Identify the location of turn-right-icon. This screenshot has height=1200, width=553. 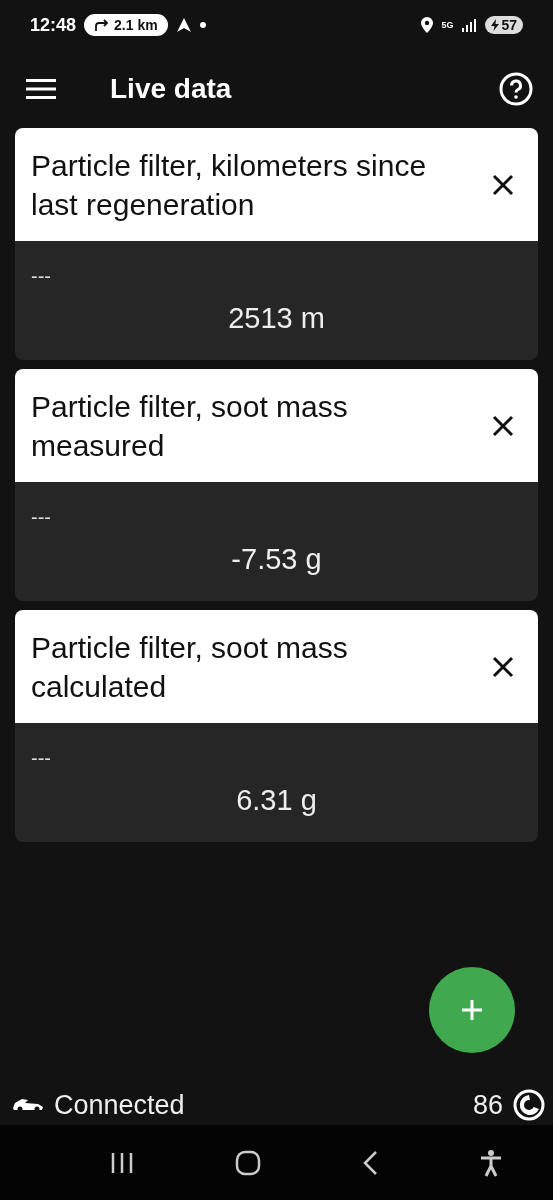
(102, 25).